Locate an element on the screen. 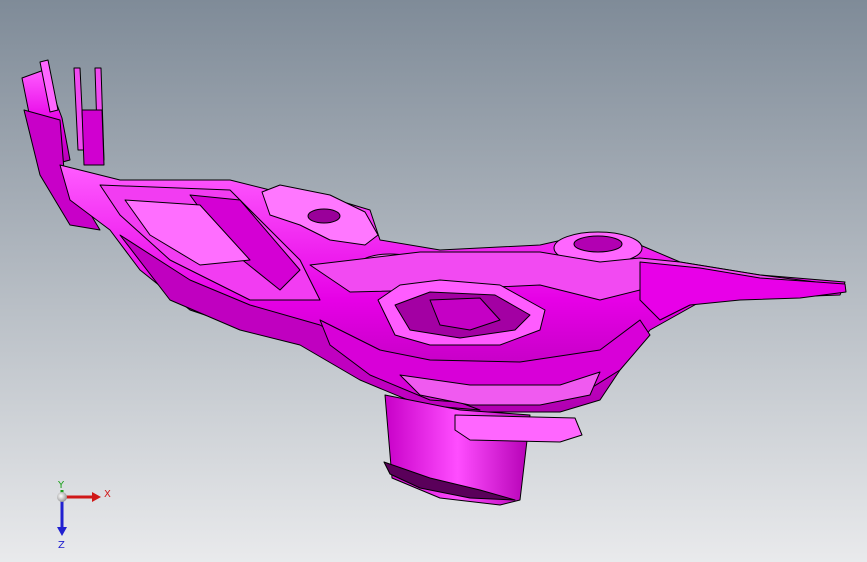  y-axis-label: Y is located at coordinates (61, 485).